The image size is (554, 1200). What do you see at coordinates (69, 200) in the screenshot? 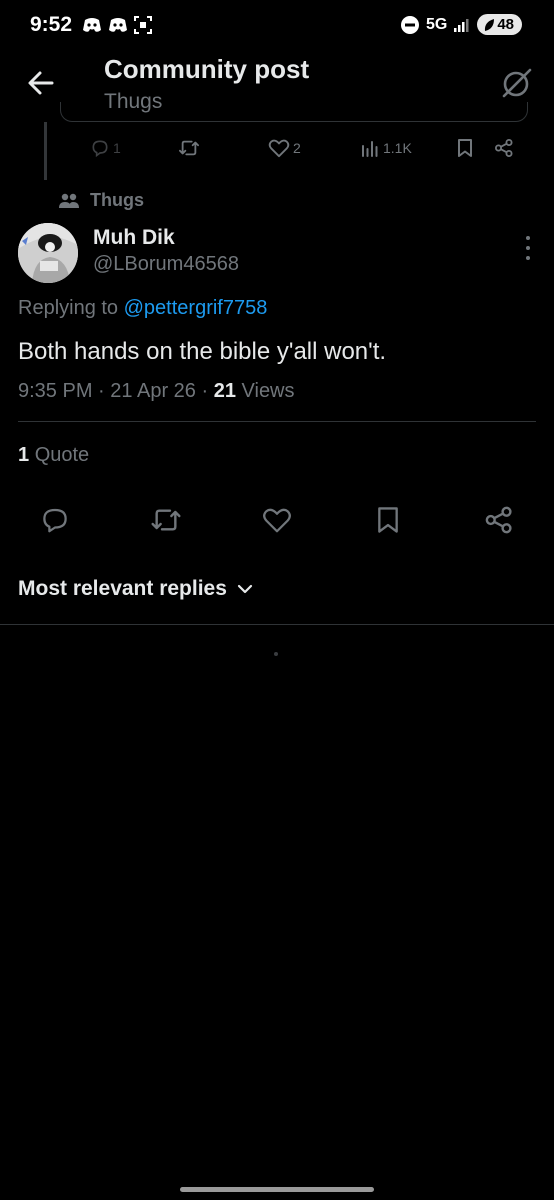
I see `people-icon` at bounding box center [69, 200].